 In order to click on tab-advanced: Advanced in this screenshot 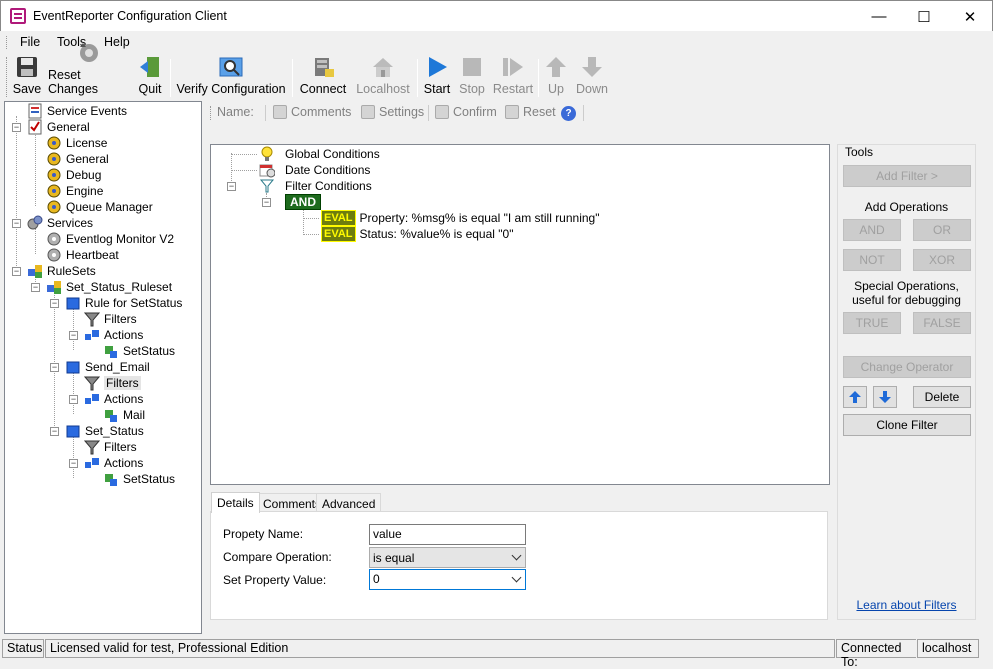, I will do `click(349, 503)`.